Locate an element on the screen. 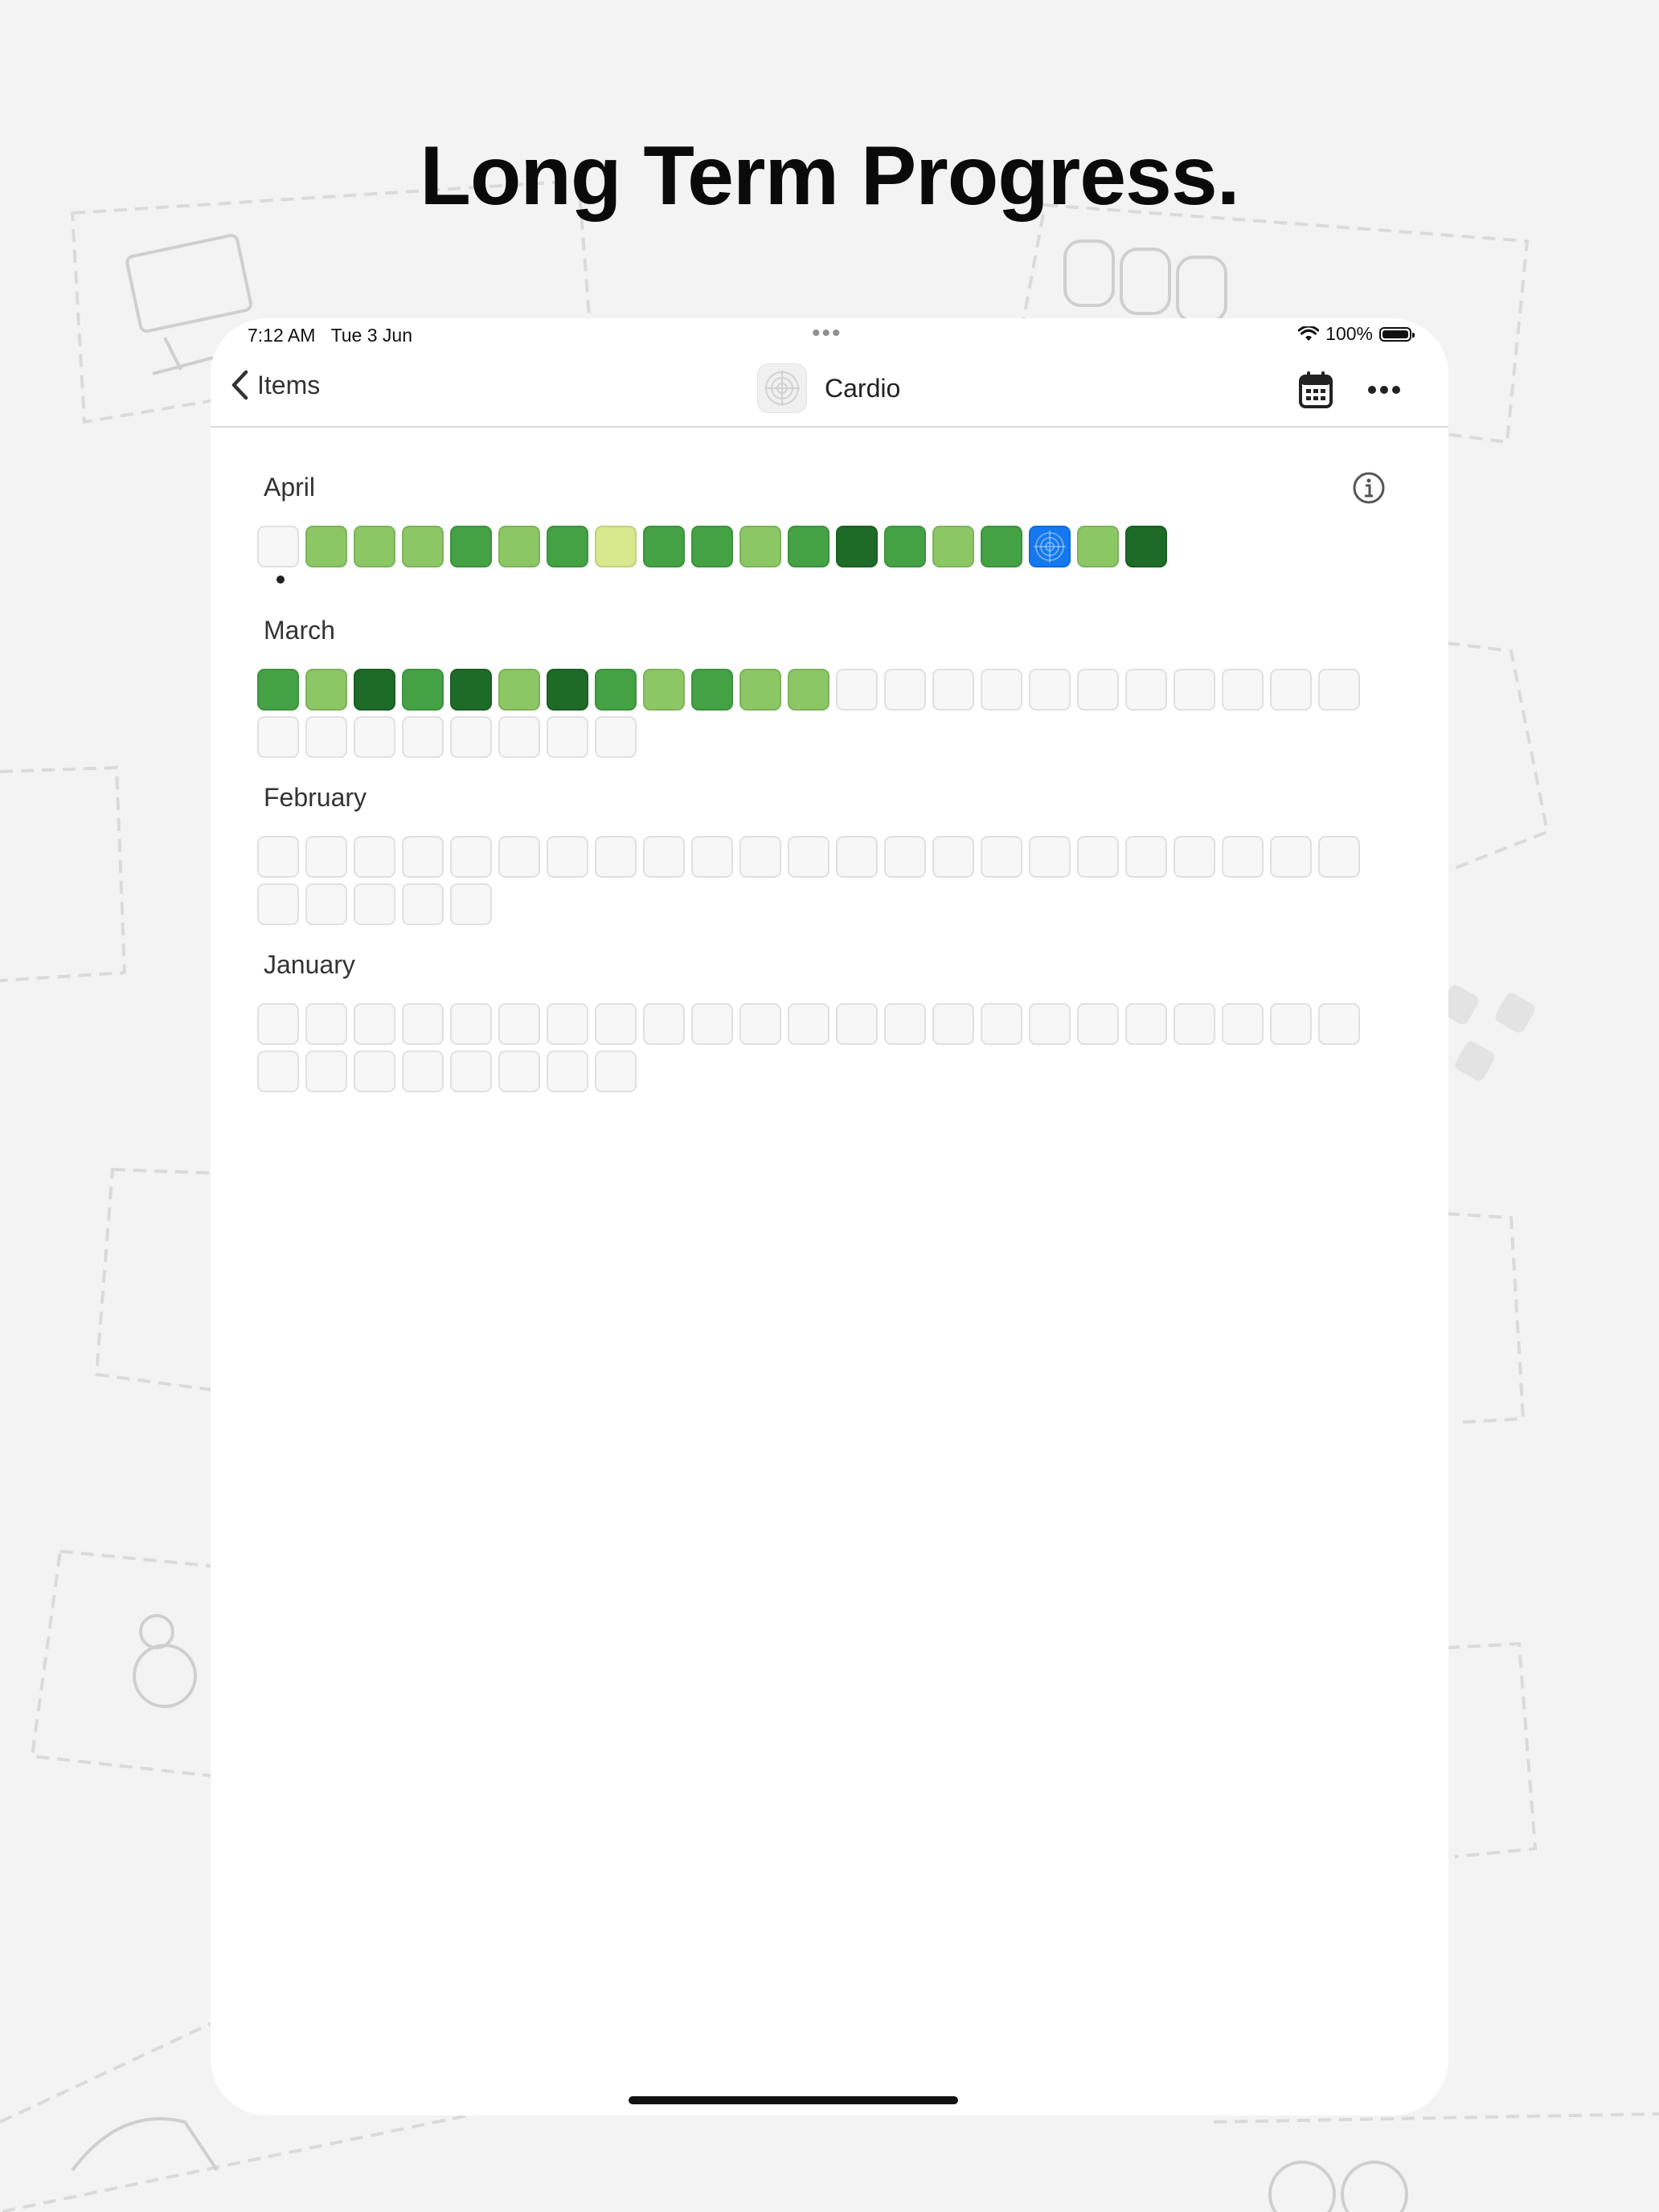 Image resolution: width=1659 pixels, height=2212 pixels. ellipsis-icon is located at coordinates (1384, 390).